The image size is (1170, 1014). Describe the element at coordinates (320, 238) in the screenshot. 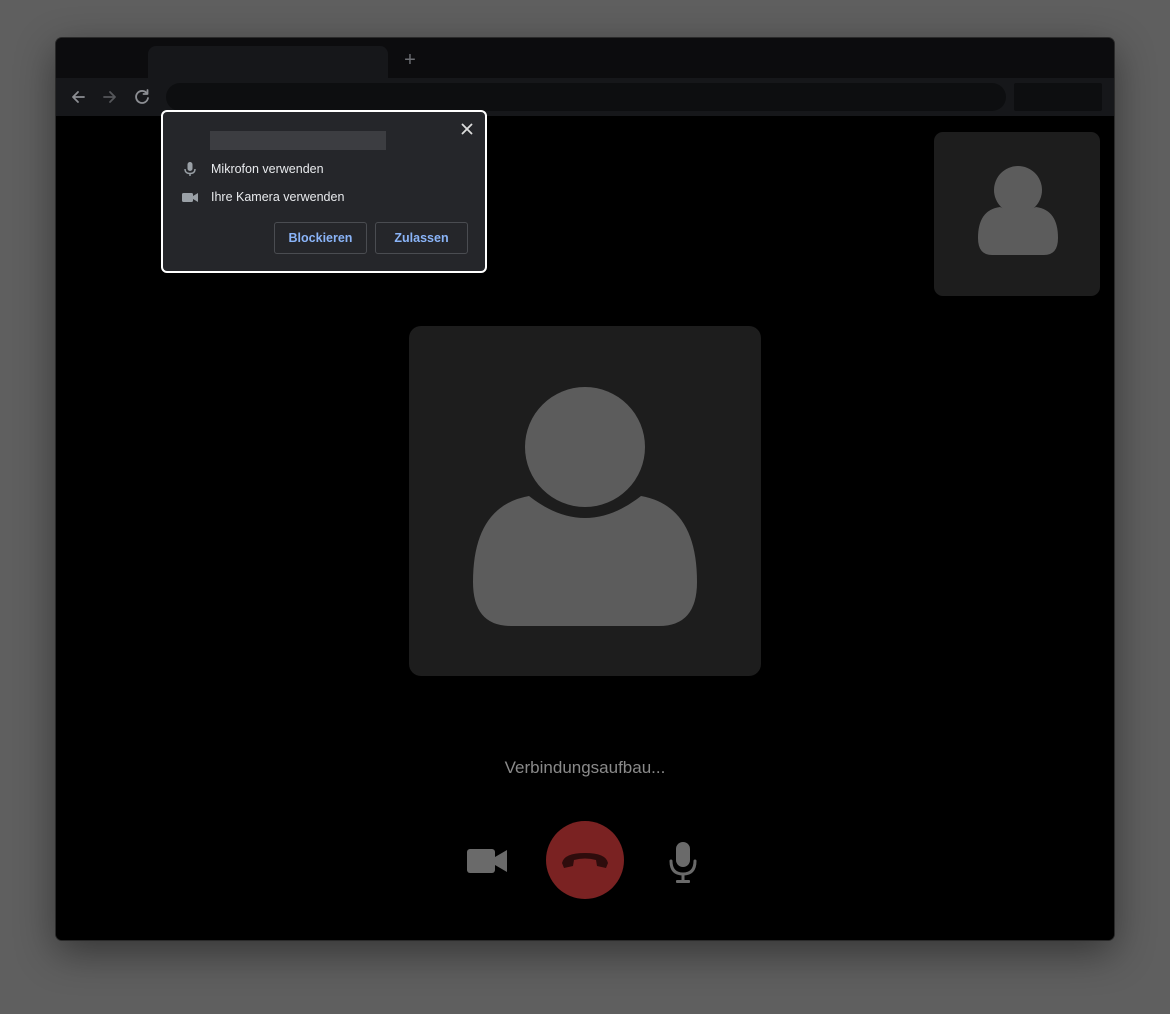

I see `block-button: Blockieren` at that location.